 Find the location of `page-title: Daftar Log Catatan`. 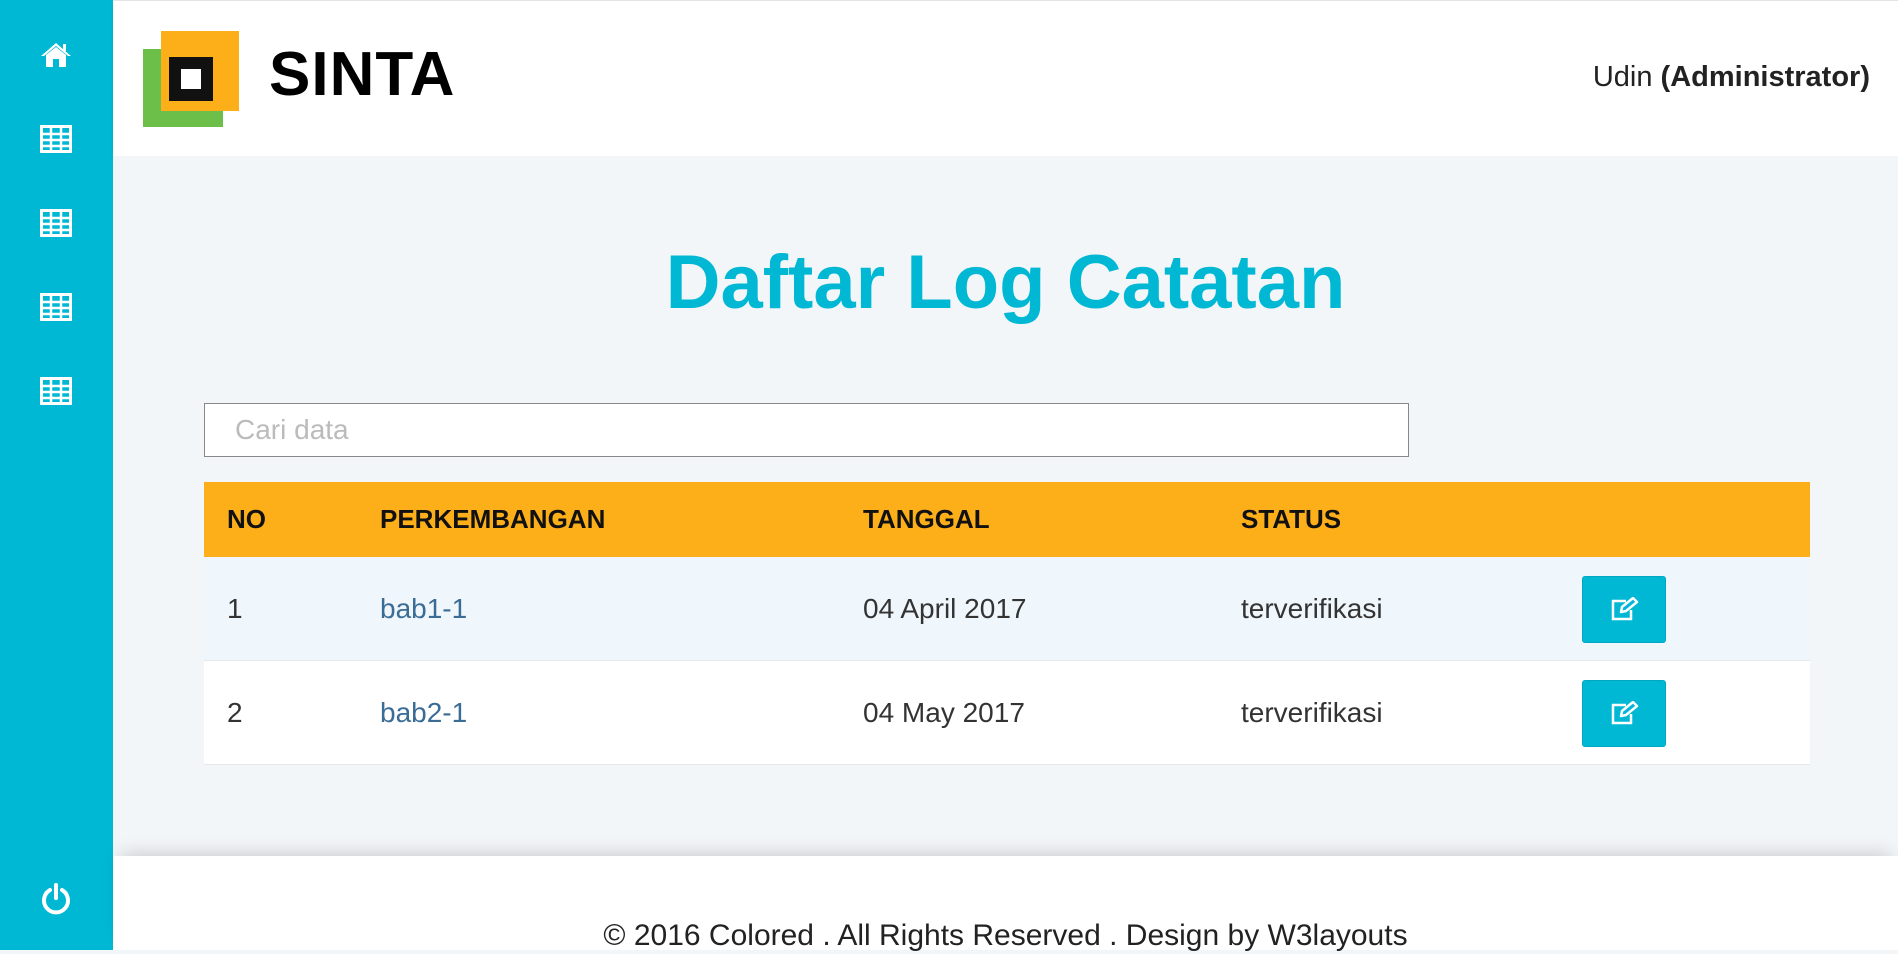

page-title: Daftar Log Catatan is located at coordinates (1005, 282).